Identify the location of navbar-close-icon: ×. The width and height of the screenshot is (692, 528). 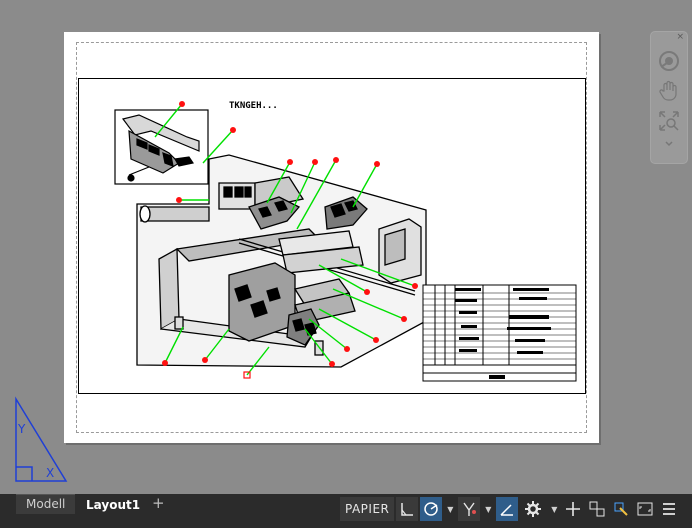
(680, 37).